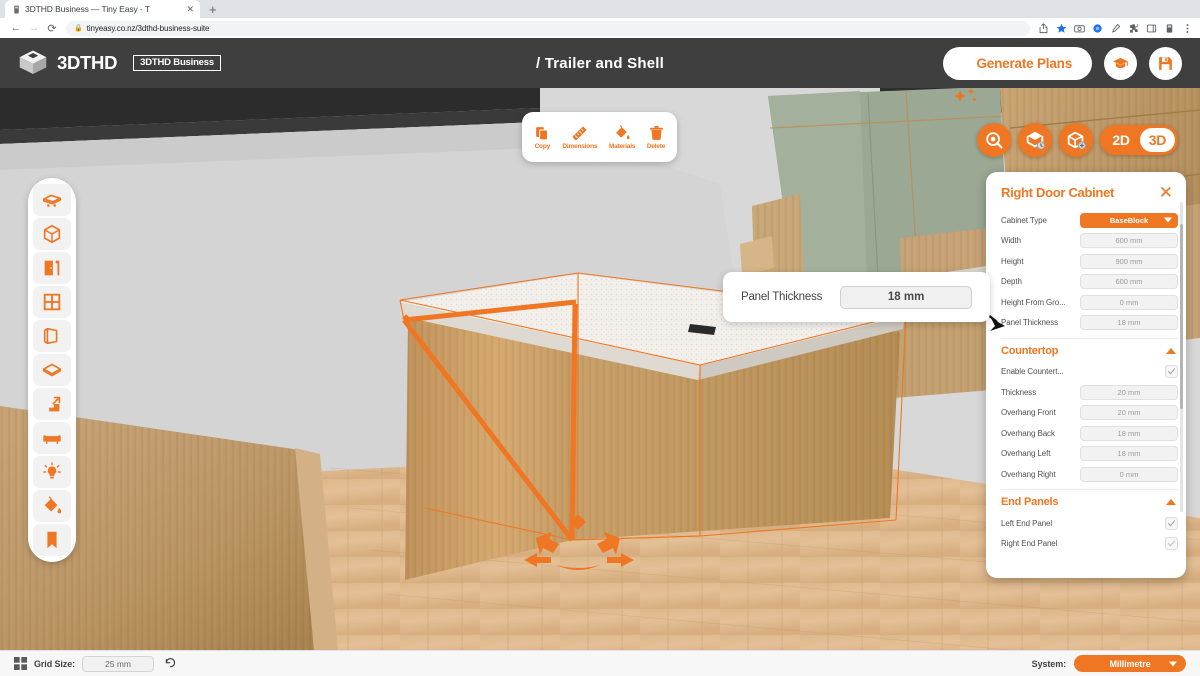 The width and height of the screenshot is (1200, 676). What do you see at coordinates (52, 336) in the screenshot?
I see `sidebar-item-panel` at bounding box center [52, 336].